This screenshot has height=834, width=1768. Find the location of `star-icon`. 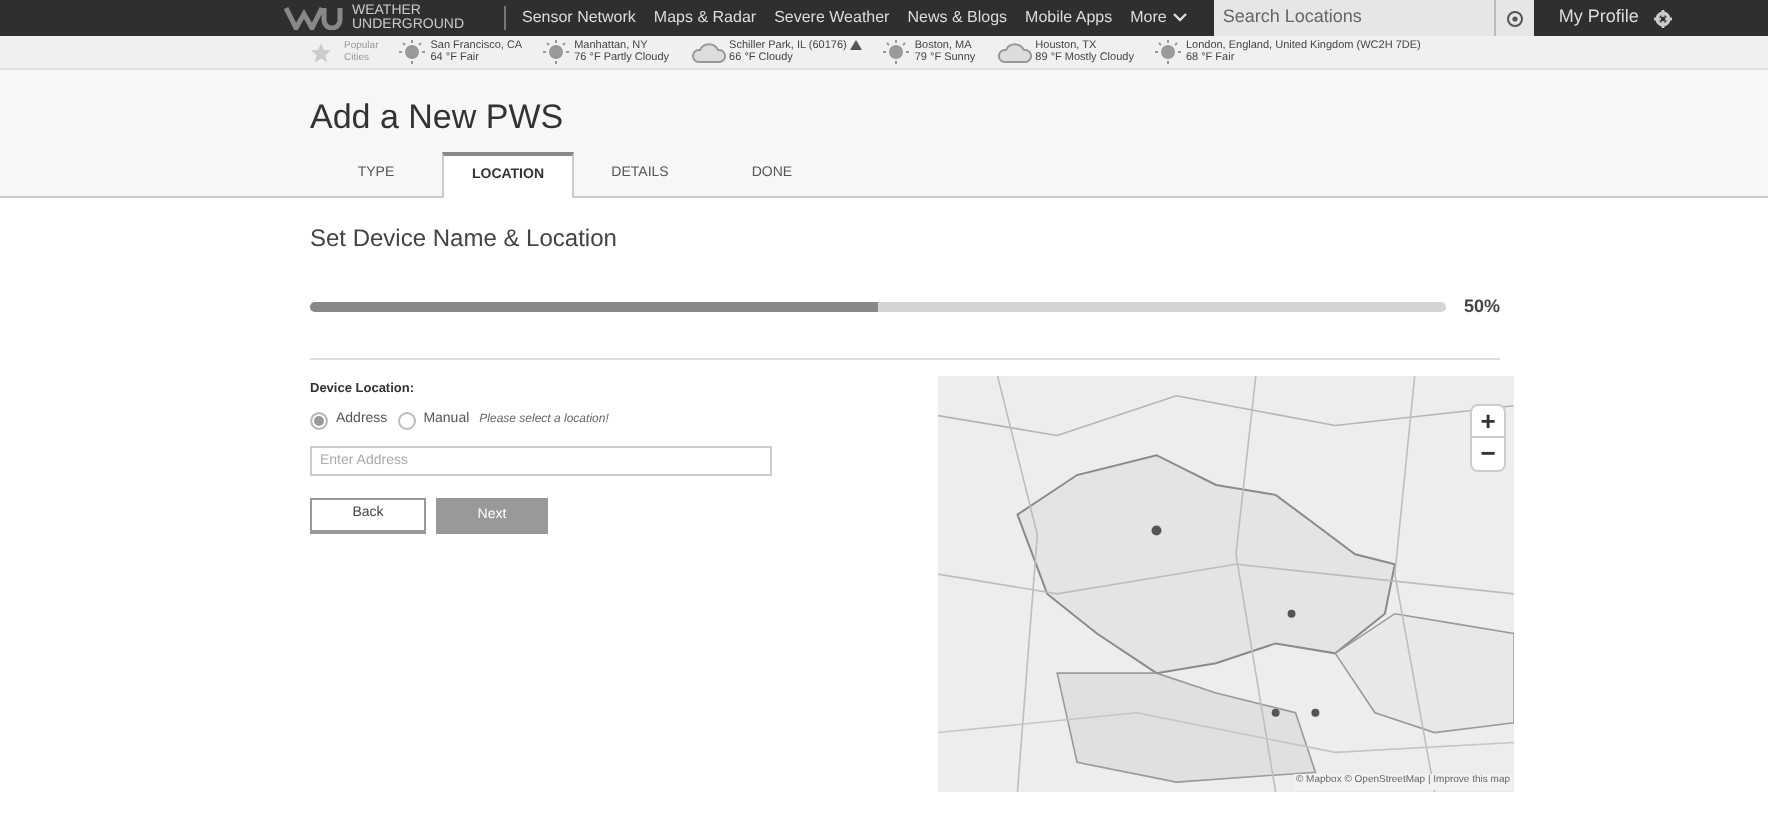

star-icon is located at coordinates (321, 52).